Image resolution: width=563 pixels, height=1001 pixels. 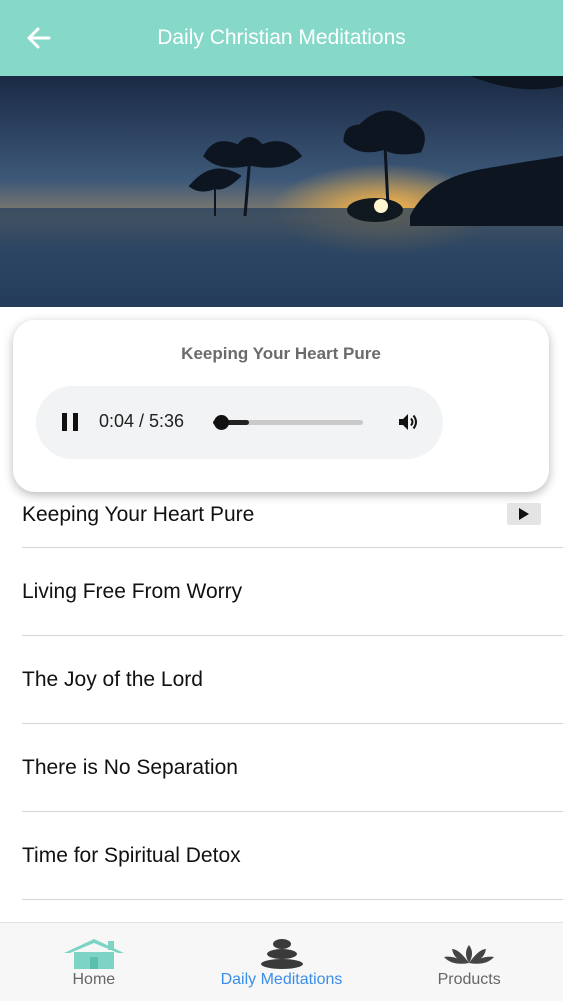 What do you see at coordinates (130, 767) in the screenshot?
I see `meditation-title: There is No Separation` at bounding box center [130, 767].